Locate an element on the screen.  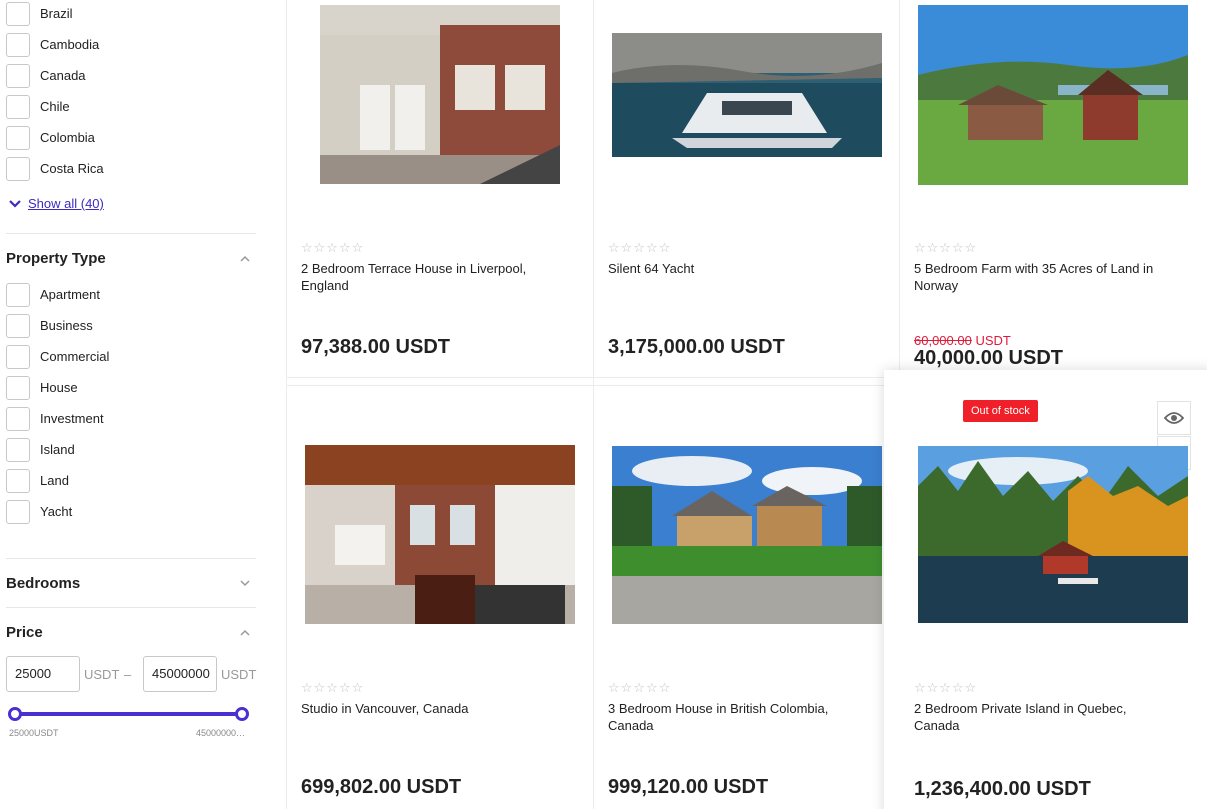
filter-type-house: House is located at coordinates (42, 388).